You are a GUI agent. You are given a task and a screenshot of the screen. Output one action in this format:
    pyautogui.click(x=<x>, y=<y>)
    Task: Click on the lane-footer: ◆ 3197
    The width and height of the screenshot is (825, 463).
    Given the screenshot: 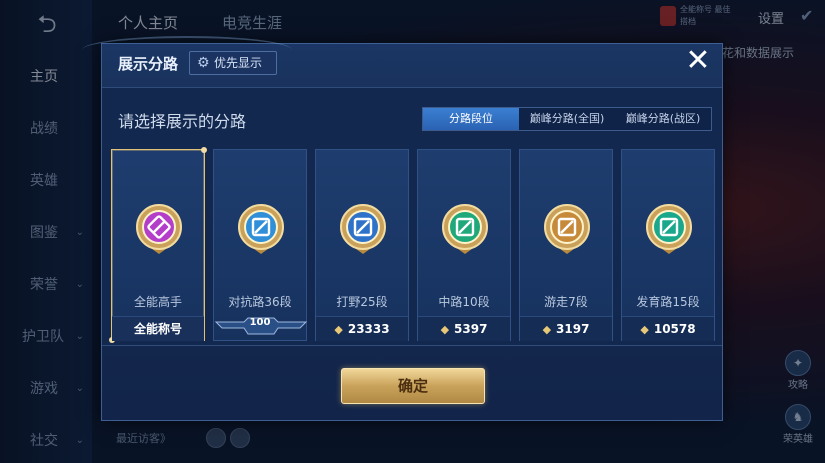 What is the action you would take?
    pyautogui.click(x=566, y=328)
    